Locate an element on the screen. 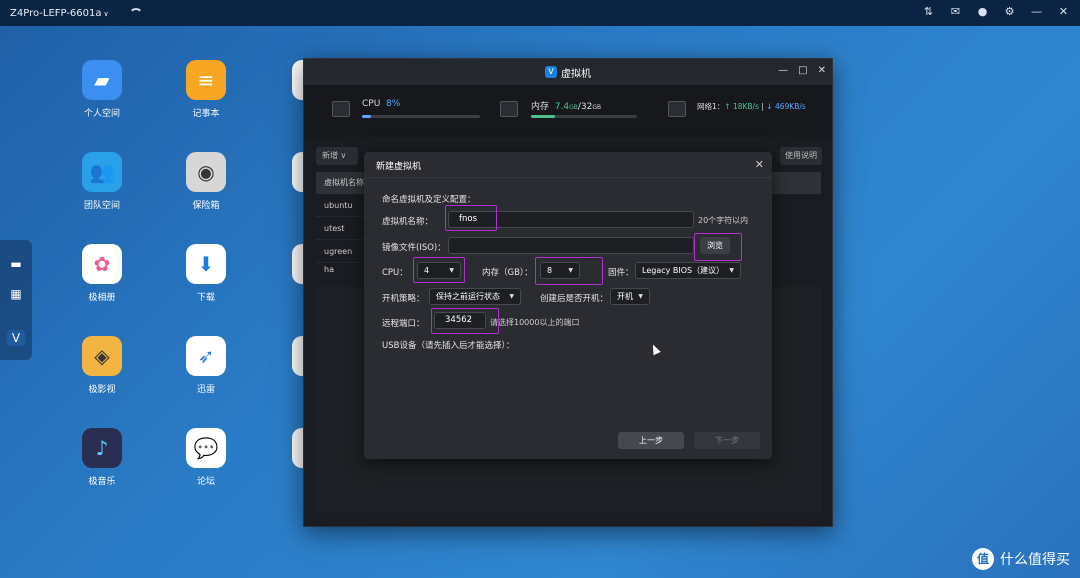 The width and height of the screenshot is (1080, 578). iso-label: 镜像文件(ISO)： is located at coordinates (414, 248).